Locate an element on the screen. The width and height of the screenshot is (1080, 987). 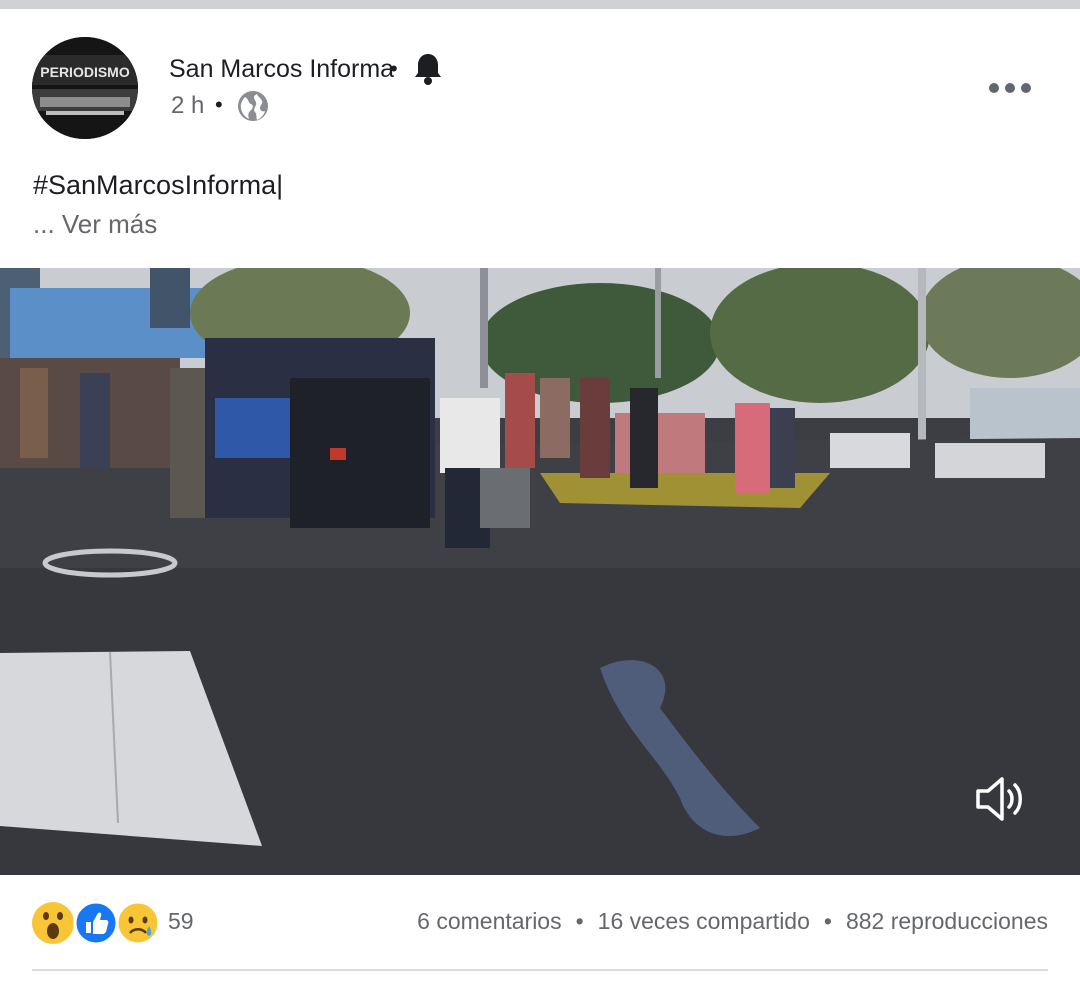
footer-divider is located at coordinates (540, 970).